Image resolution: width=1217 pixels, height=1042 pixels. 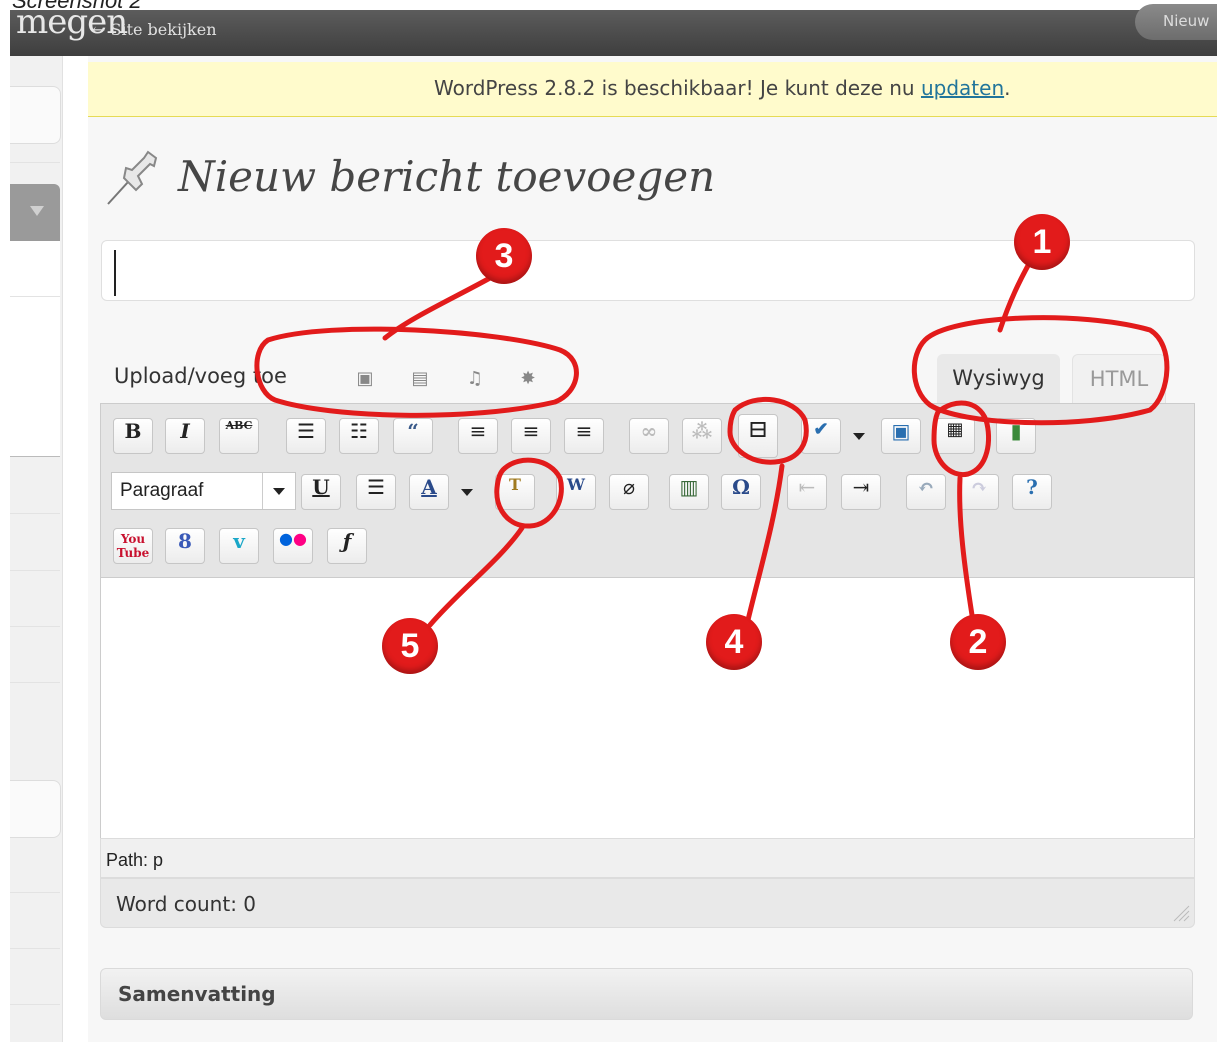 I want to click on sidebar-submenu, so click(x=35, y=349).